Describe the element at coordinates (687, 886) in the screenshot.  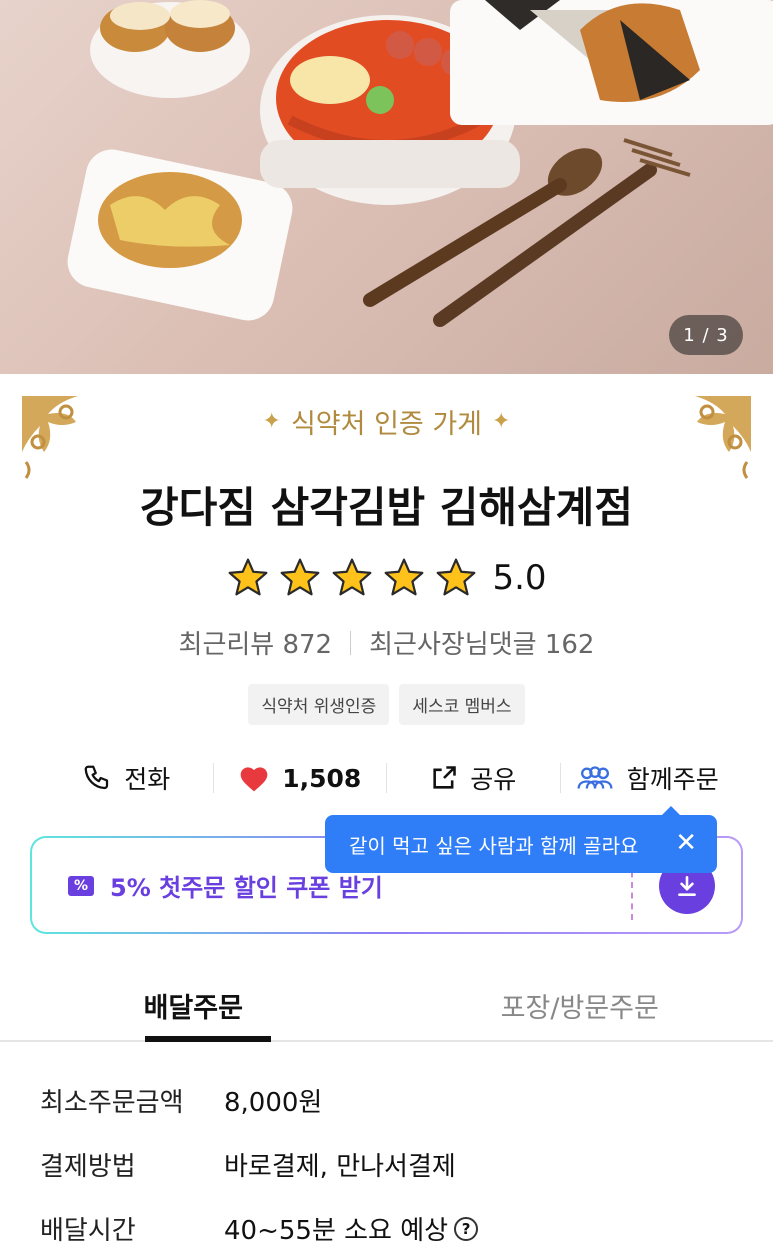
I see `download-icon` at that location.